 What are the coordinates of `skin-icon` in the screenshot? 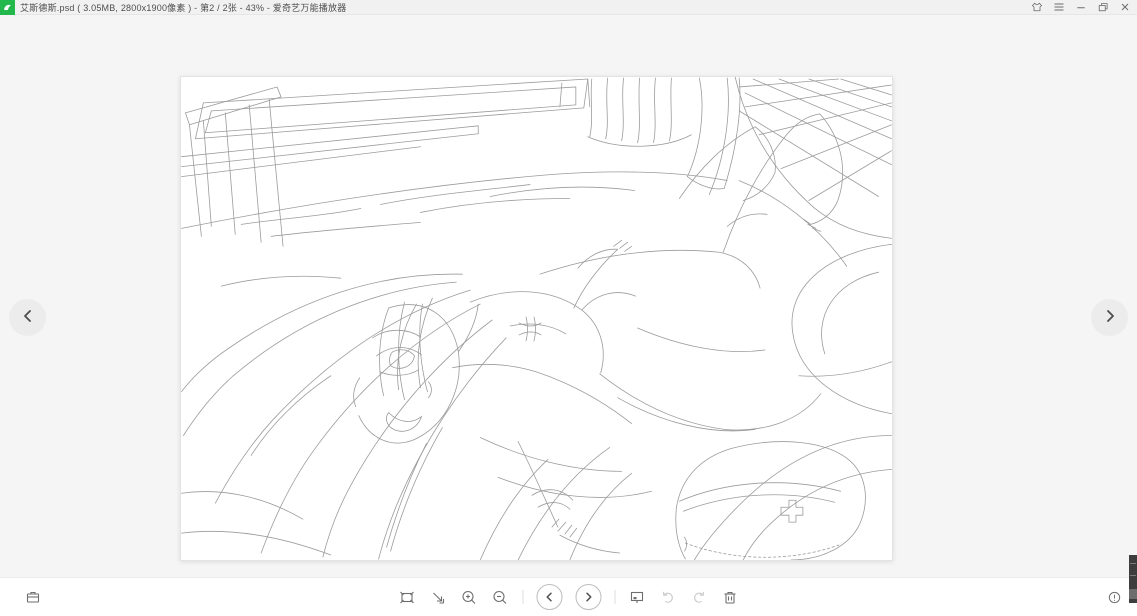 It's located at (1036, 7).